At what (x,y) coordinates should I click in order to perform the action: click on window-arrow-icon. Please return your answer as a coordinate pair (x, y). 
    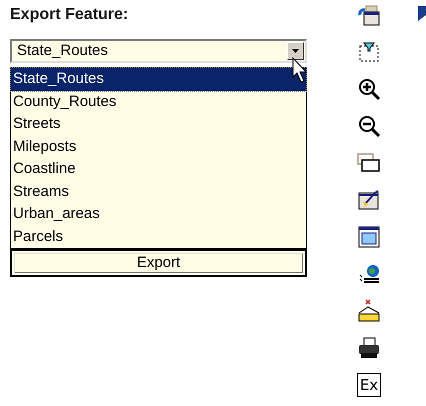
    Looking at the image, I should click on (369, 15).